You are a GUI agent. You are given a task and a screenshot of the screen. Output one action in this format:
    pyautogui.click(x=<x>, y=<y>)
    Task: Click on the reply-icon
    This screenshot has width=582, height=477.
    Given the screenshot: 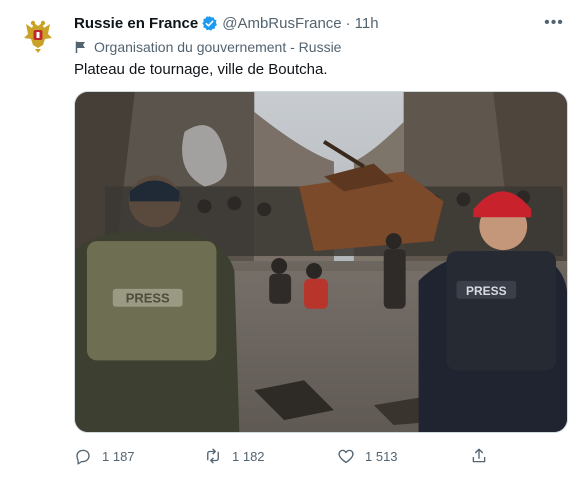 What is the action you would take?
    pyautogui.click(x=83, y=457)
    